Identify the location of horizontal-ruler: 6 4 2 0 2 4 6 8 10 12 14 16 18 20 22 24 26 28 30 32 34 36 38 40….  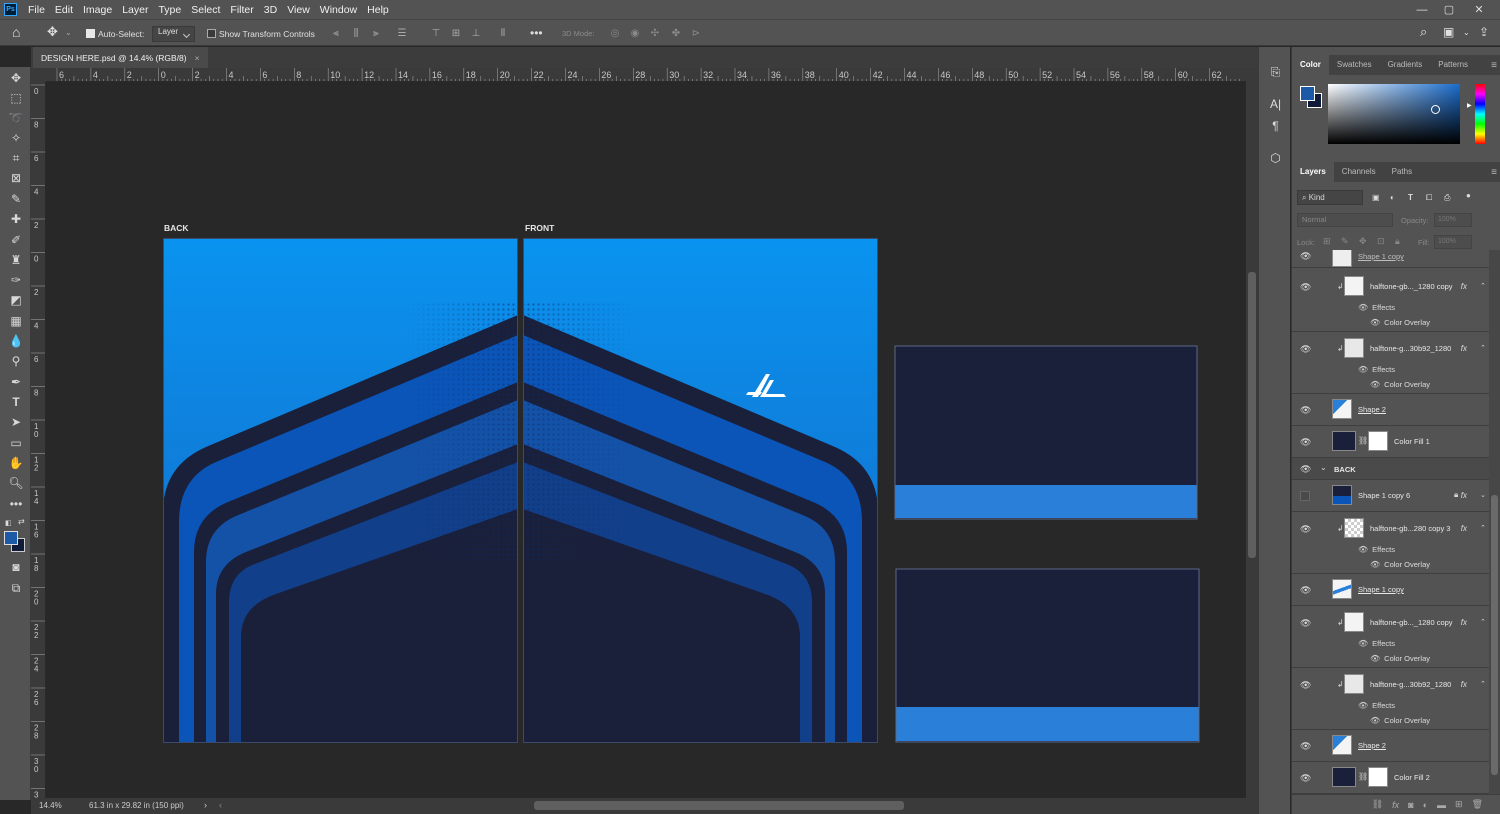
(646, 75).